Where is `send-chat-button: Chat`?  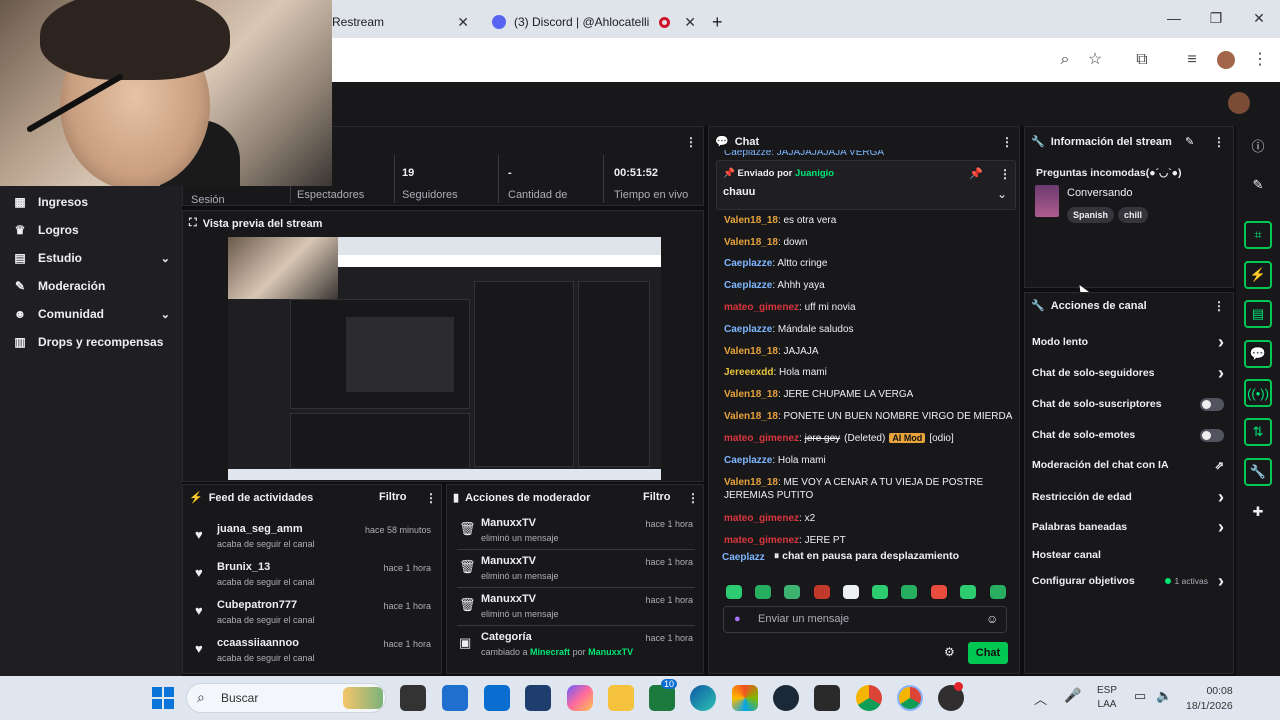 send-chat-button: Chat is located at coordinates (988, 653).